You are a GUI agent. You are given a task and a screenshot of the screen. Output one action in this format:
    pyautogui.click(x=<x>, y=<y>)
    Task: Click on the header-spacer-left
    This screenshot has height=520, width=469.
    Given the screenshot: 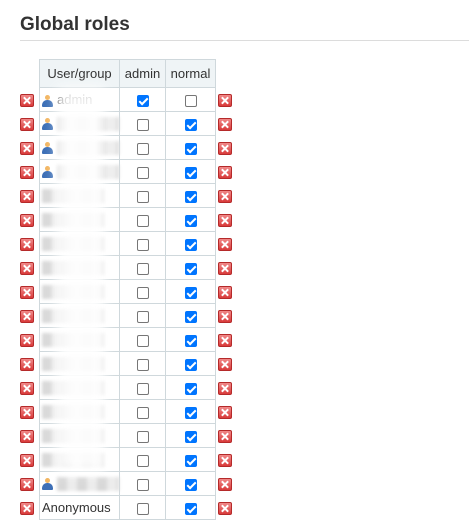 What is the action you would take?
    pyautogui.click(x=30, y=74)
    